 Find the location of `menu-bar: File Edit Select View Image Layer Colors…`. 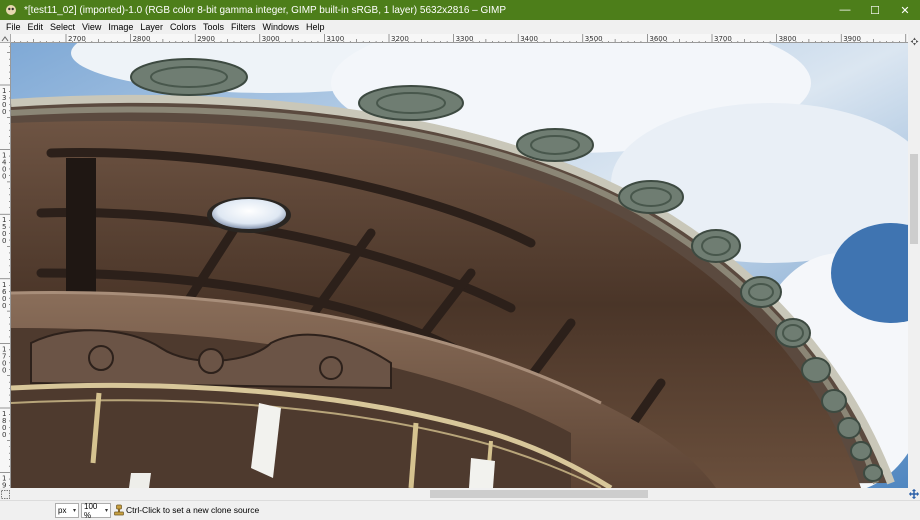

menu-bar: File Edit Select View Image Layer Colors… is located at coordinates (460, 27).